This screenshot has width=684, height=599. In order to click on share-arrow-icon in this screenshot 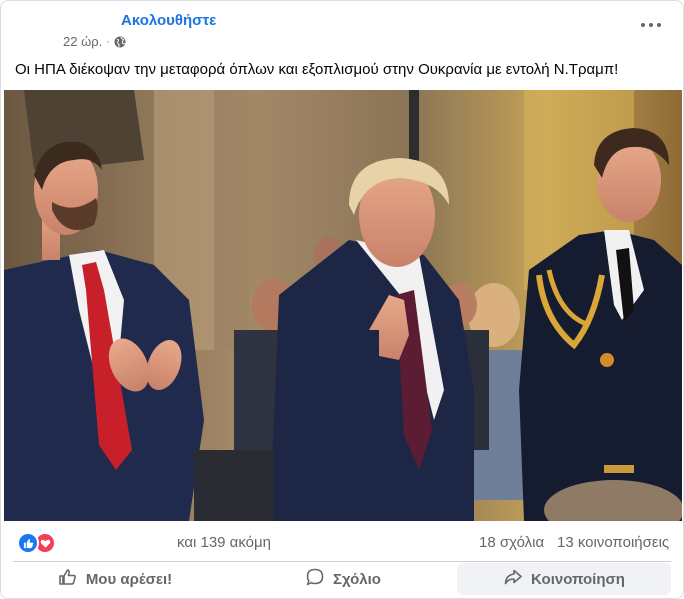, I will do `click(513, 579)`.